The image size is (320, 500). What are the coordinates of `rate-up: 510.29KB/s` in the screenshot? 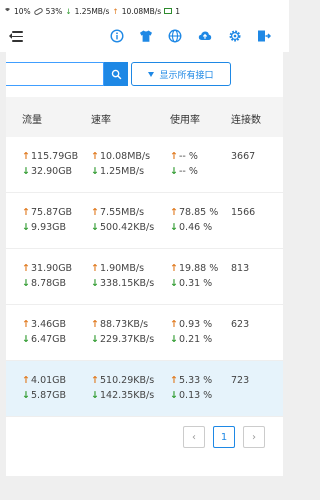 It's located at (127, 380).